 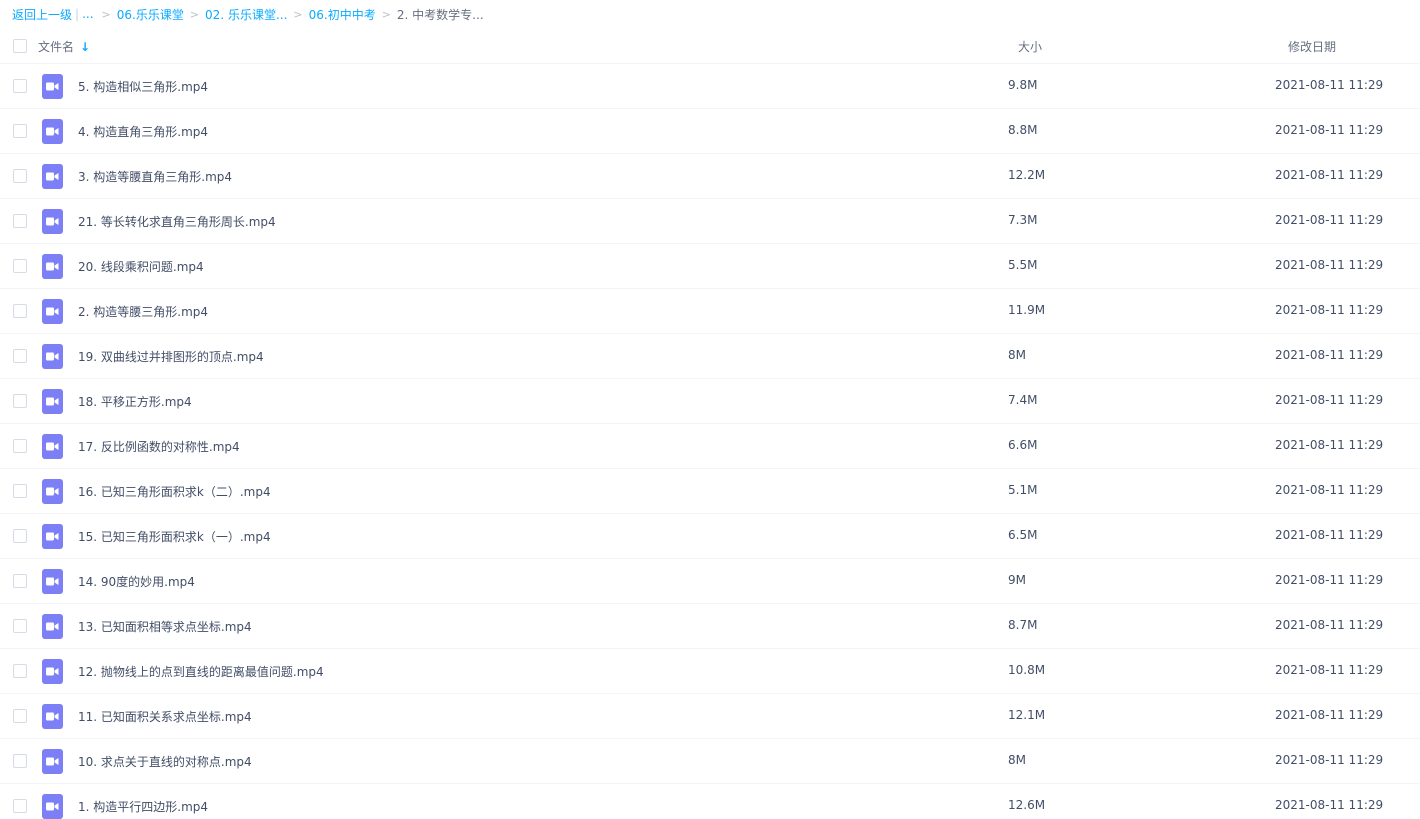 What do you see at coordinates (710, 626) in the screenshot?
I see `file-row: 13. 已知面积相等求点坐标.mp4 8.7M 2021-08-11 11:29` at bounding box center [710, 626].